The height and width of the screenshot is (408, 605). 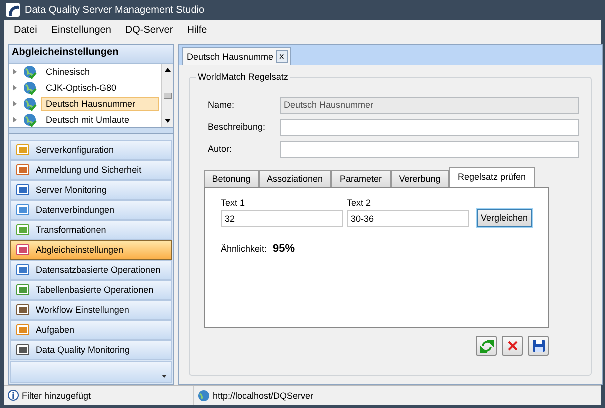 What do you see at coordinates (81, 30) in the screenshot?
I see `menu-item: Einstellungen` at bounding box center [81, 30].